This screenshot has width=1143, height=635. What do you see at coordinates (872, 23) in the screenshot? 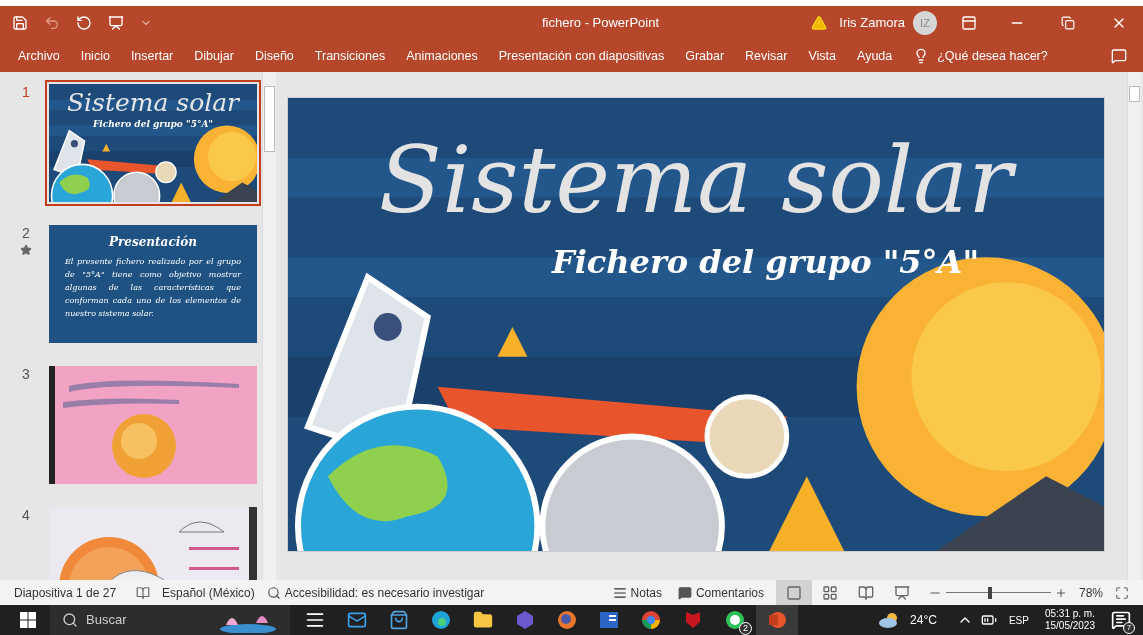
I see `user-name: Iris Zamora` at bounding box center [872, 23].